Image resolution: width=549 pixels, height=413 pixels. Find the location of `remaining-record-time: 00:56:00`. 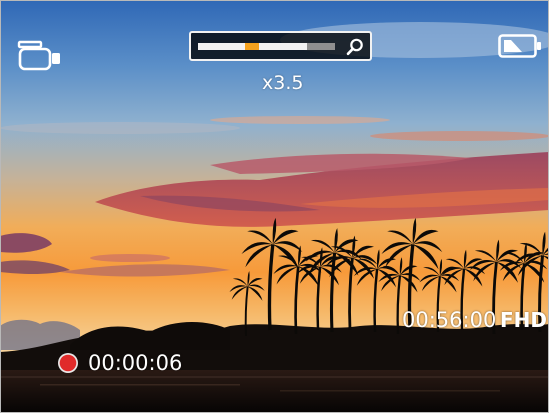

remaining-record-time: 00:56:00 is located at coordinates (449, 320).